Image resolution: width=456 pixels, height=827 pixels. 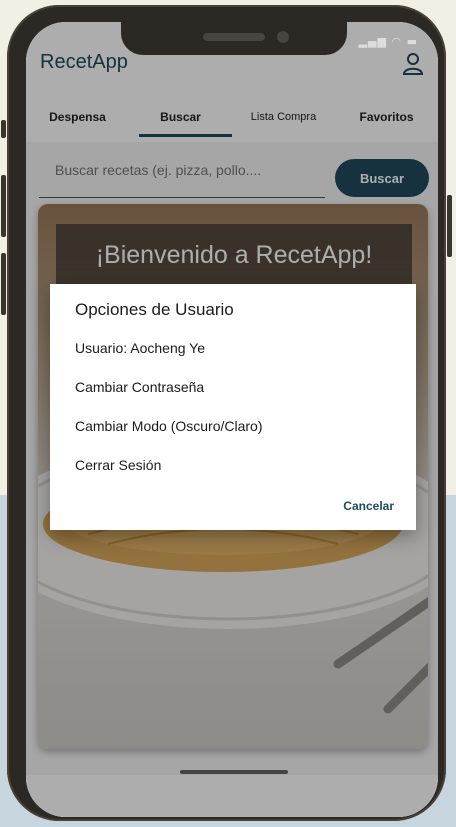 What do you see at coordinates (169, 426) in the screenshot?
I see `dialog-item-cambiar-modo: Cambiar Modo (Oscuro/Claro)` at bounding box center [169, 426].